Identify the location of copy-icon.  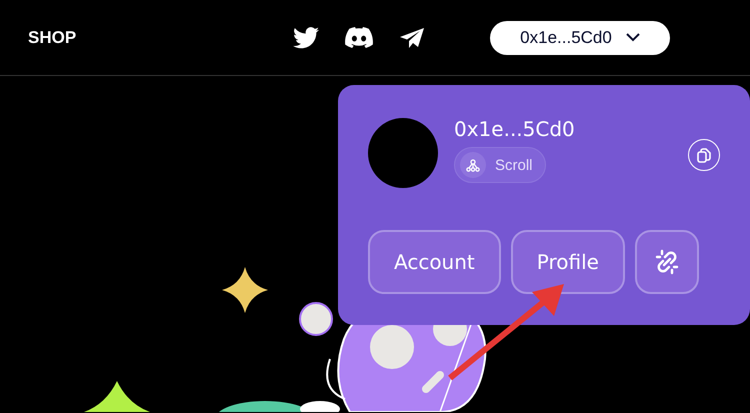
(704, 155).